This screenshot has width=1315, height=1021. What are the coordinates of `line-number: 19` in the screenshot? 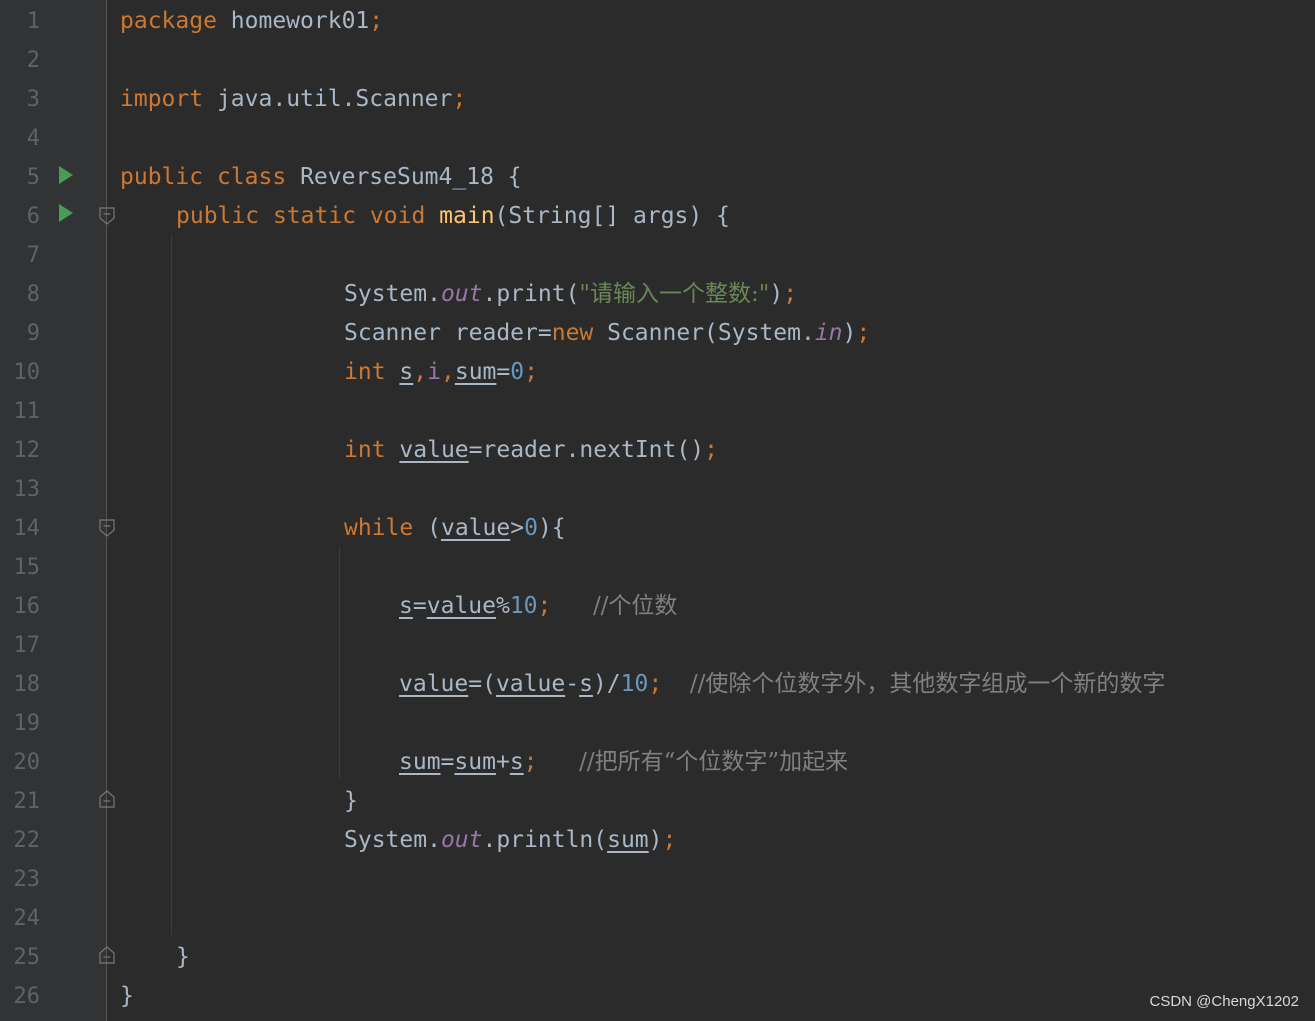 It's located at (27, 723).